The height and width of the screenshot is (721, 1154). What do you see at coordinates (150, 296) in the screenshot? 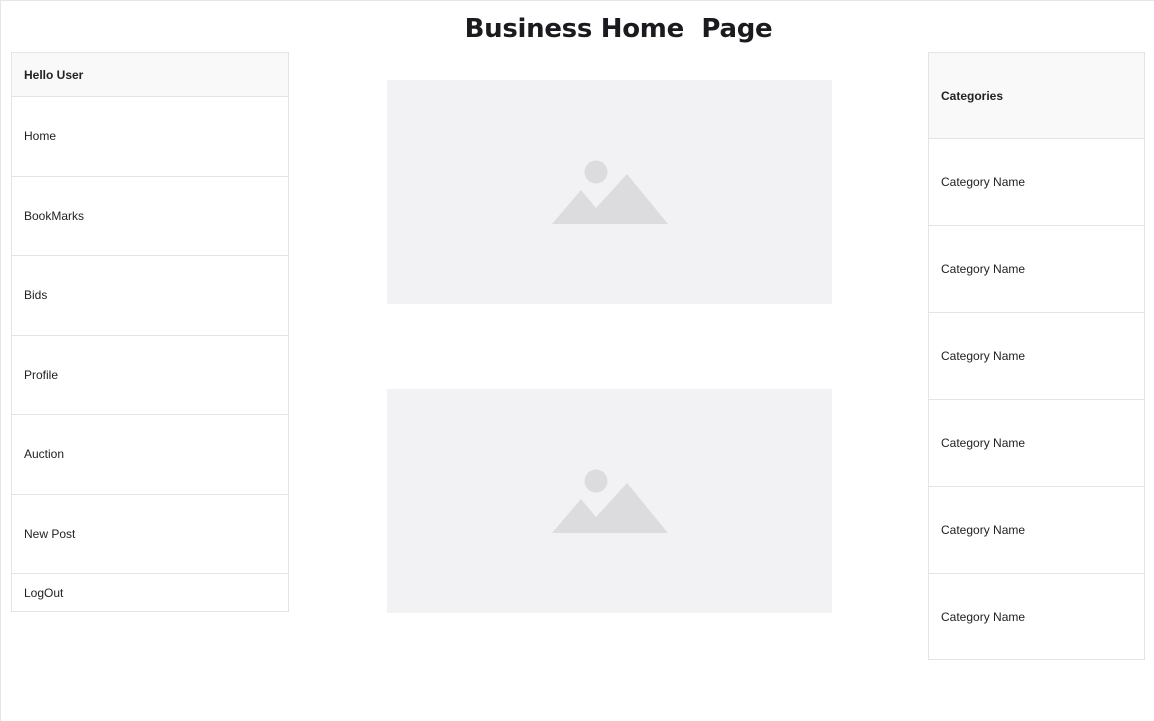
I see `sidebar-item-bids: Bids` at bounding box center [150, 296].